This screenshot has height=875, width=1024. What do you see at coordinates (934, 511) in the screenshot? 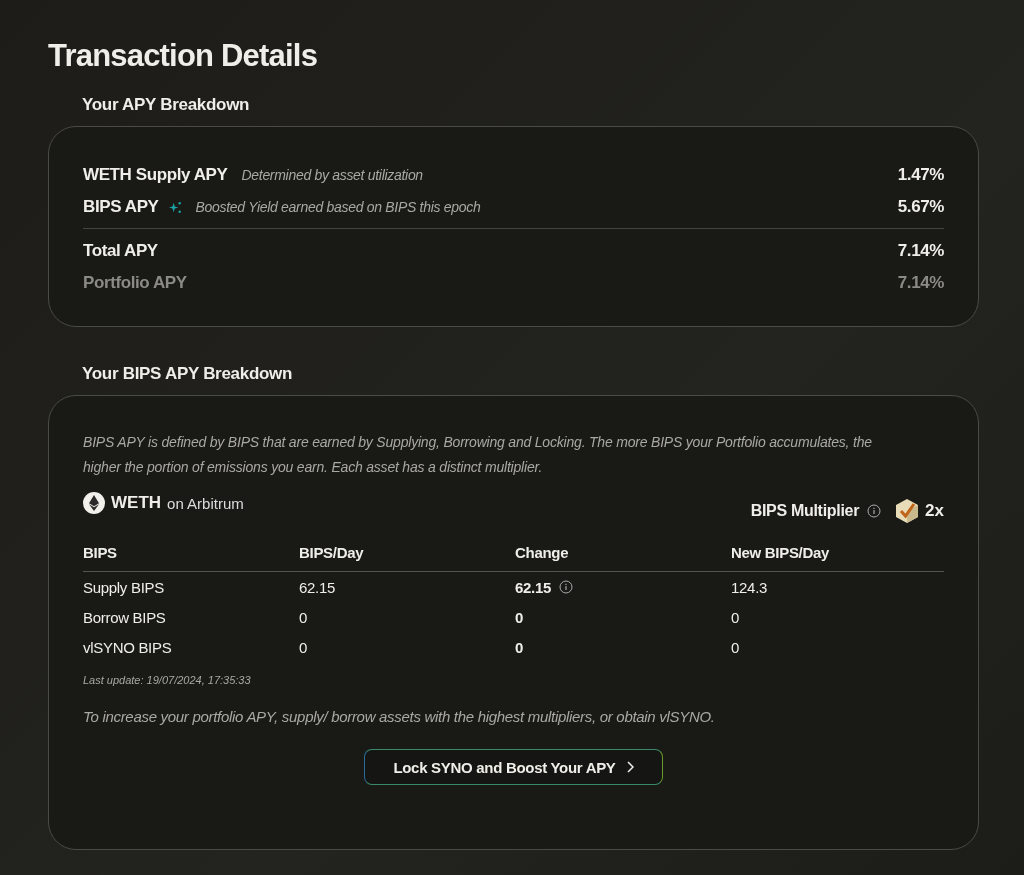
I see `multiplier-value: 2x` at bounding box center [934, 511].